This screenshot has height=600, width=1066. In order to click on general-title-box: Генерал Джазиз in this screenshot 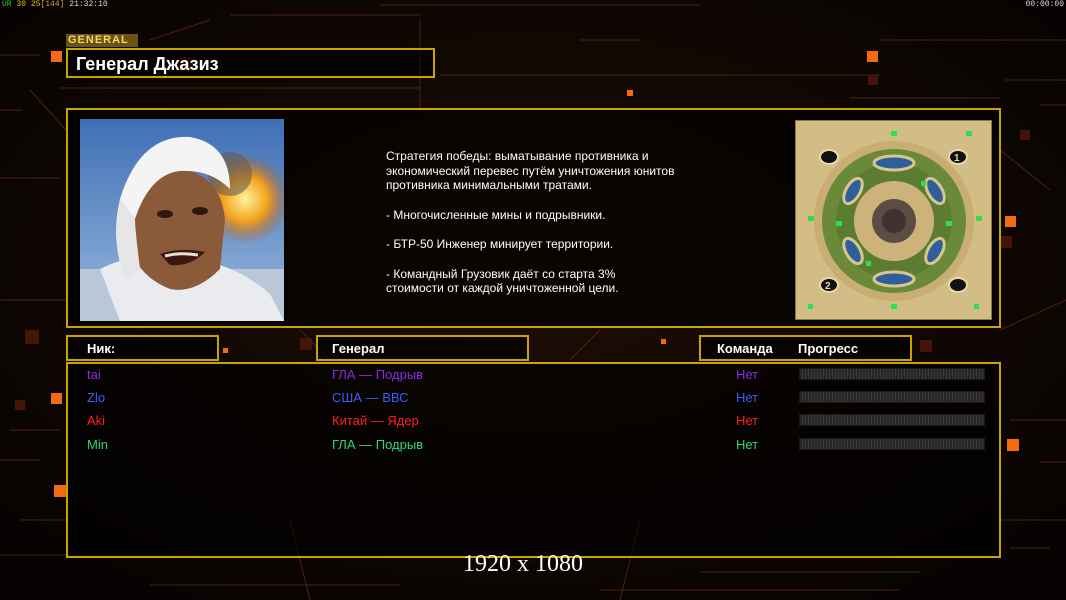, I will do `click(250, 63)`.